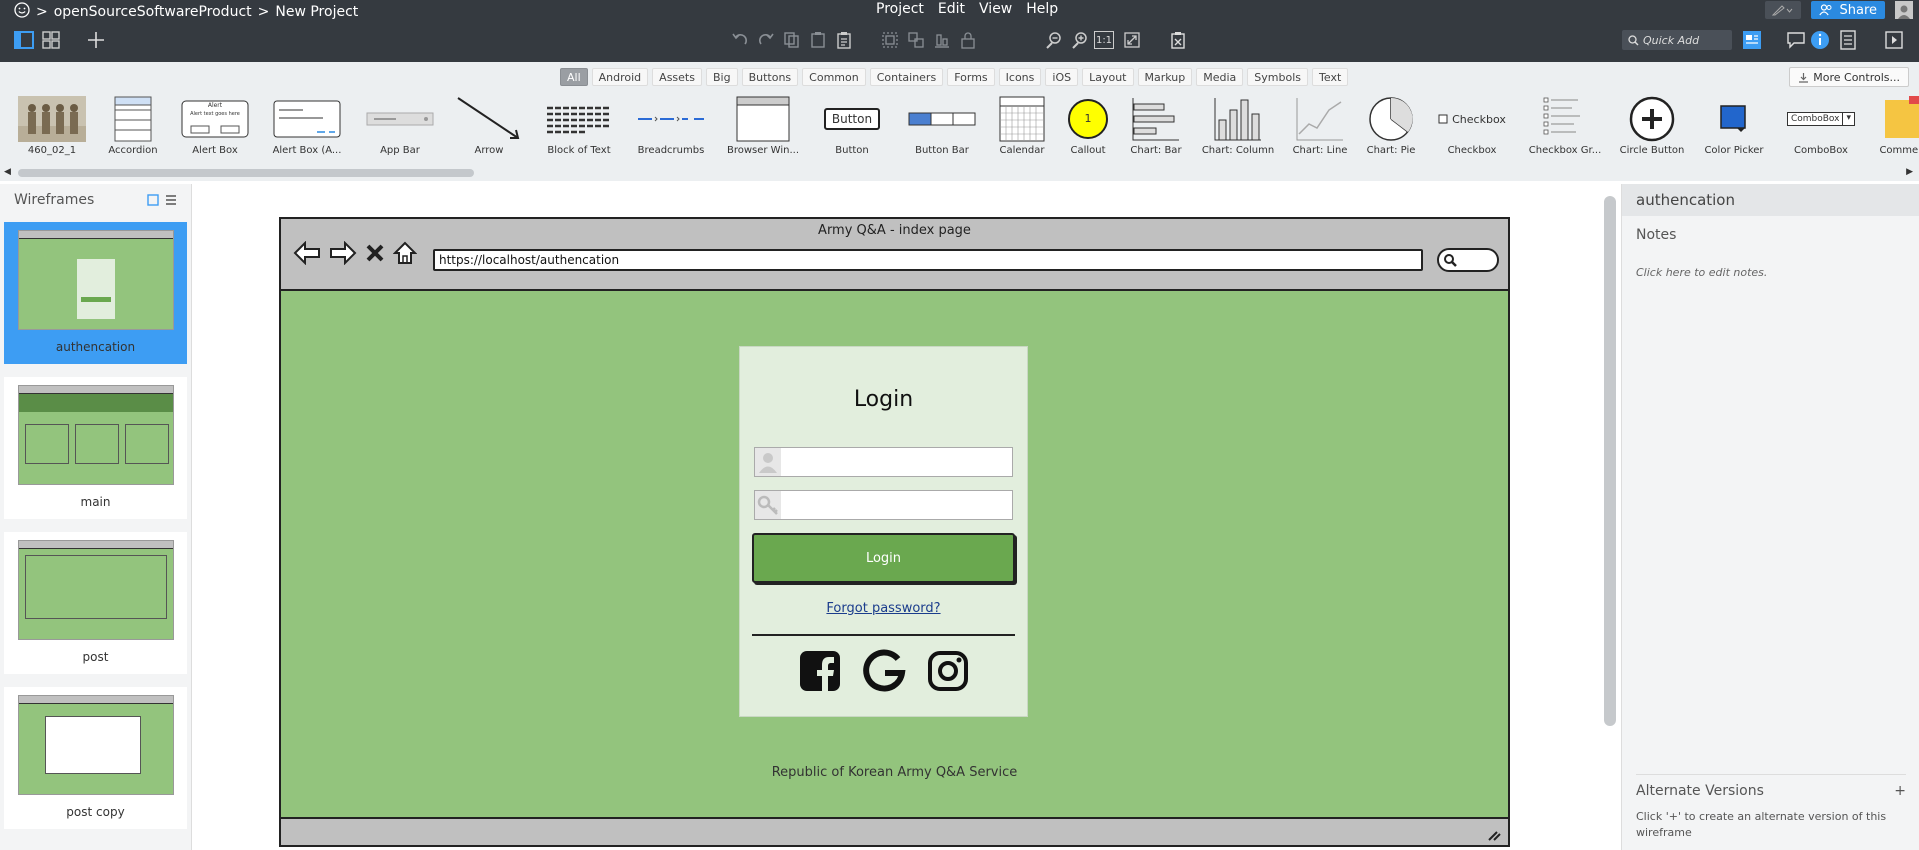  Describe the element at coordinates (884, 671) in the screenshot. I see `google-icon` at that location.